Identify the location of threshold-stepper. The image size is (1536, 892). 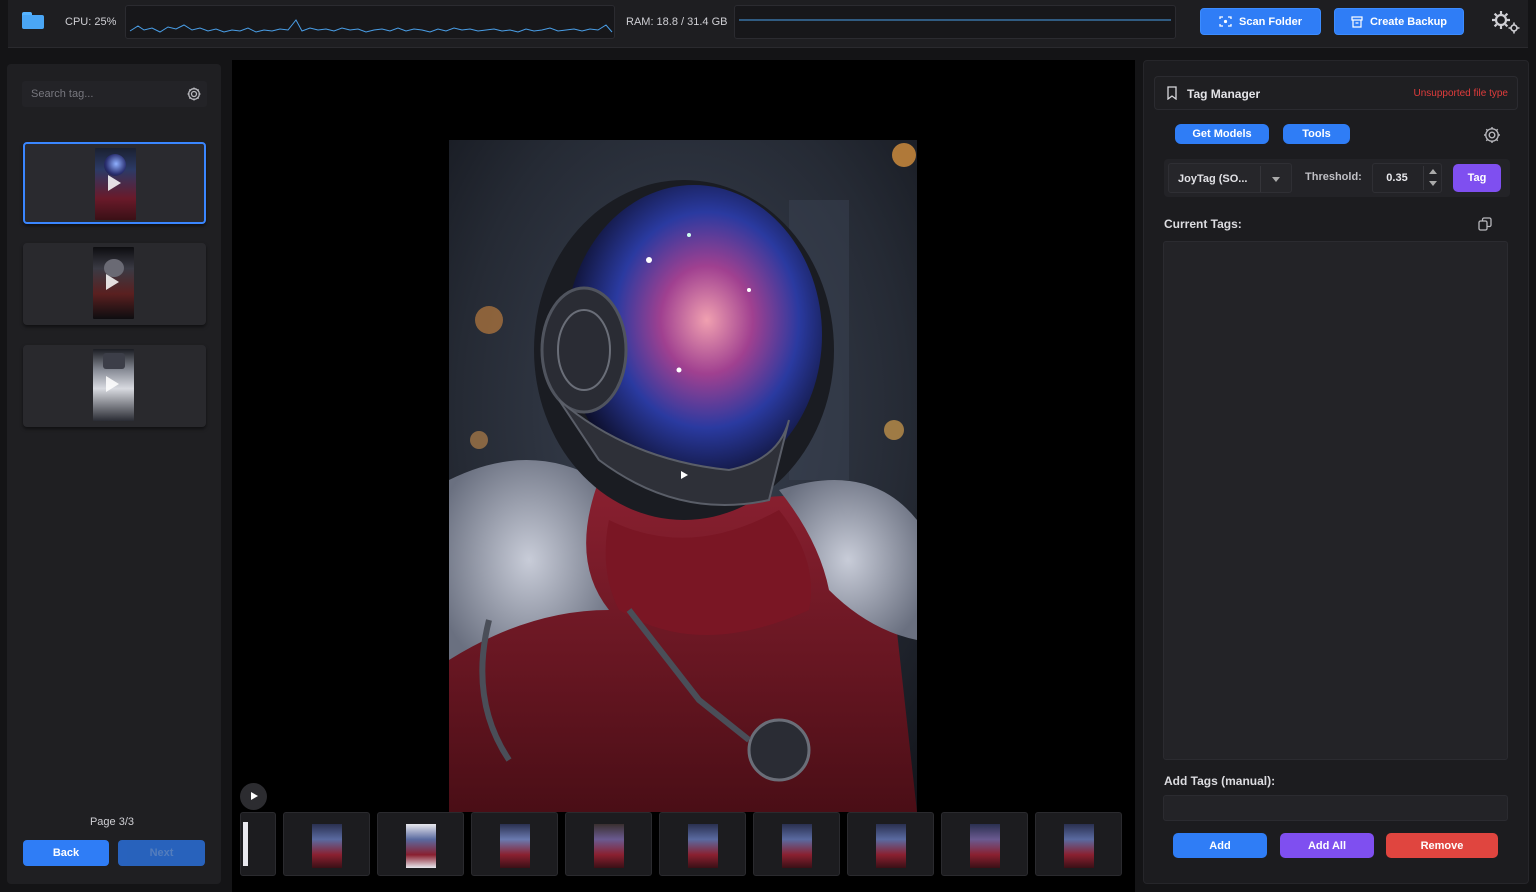
(1432, 178).